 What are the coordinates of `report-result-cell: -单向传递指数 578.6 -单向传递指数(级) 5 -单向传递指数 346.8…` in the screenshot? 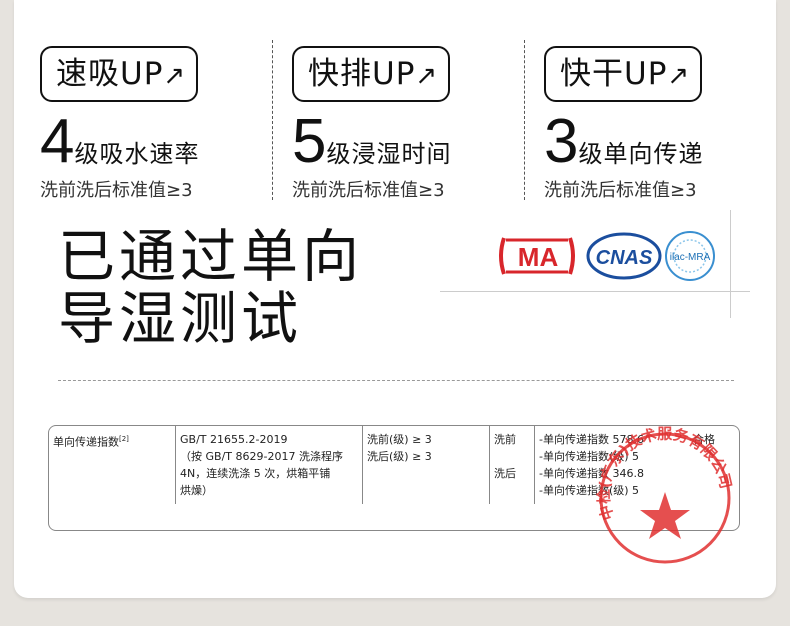 It's located at (591, 465).